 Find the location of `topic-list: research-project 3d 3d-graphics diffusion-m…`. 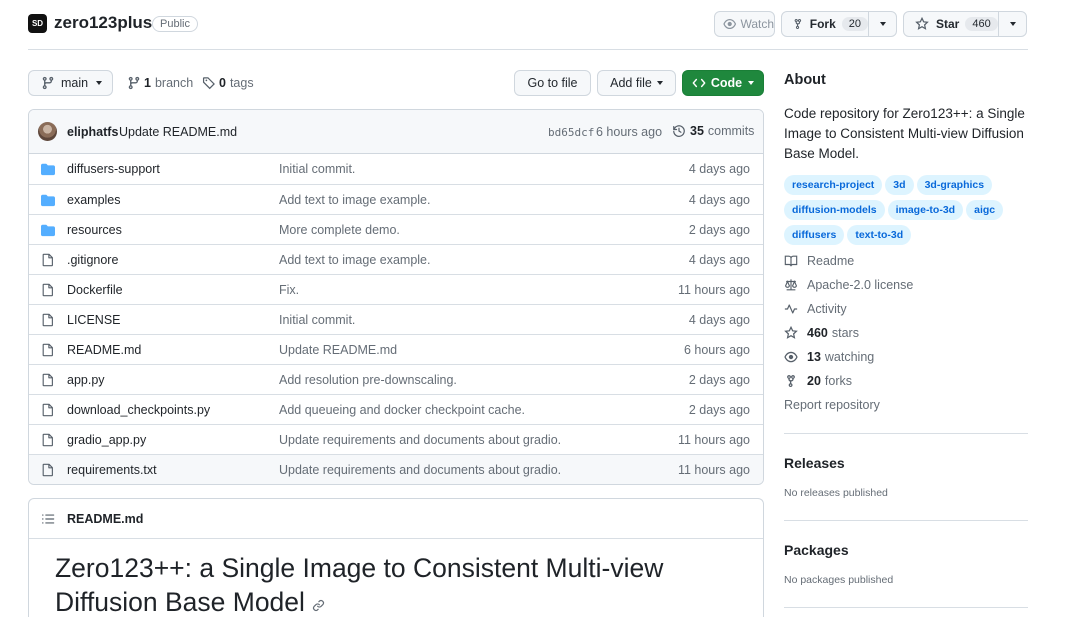

topic-list: research-project 3d 3d-graphics diffusion-m… is located at coordinates (902, 212).